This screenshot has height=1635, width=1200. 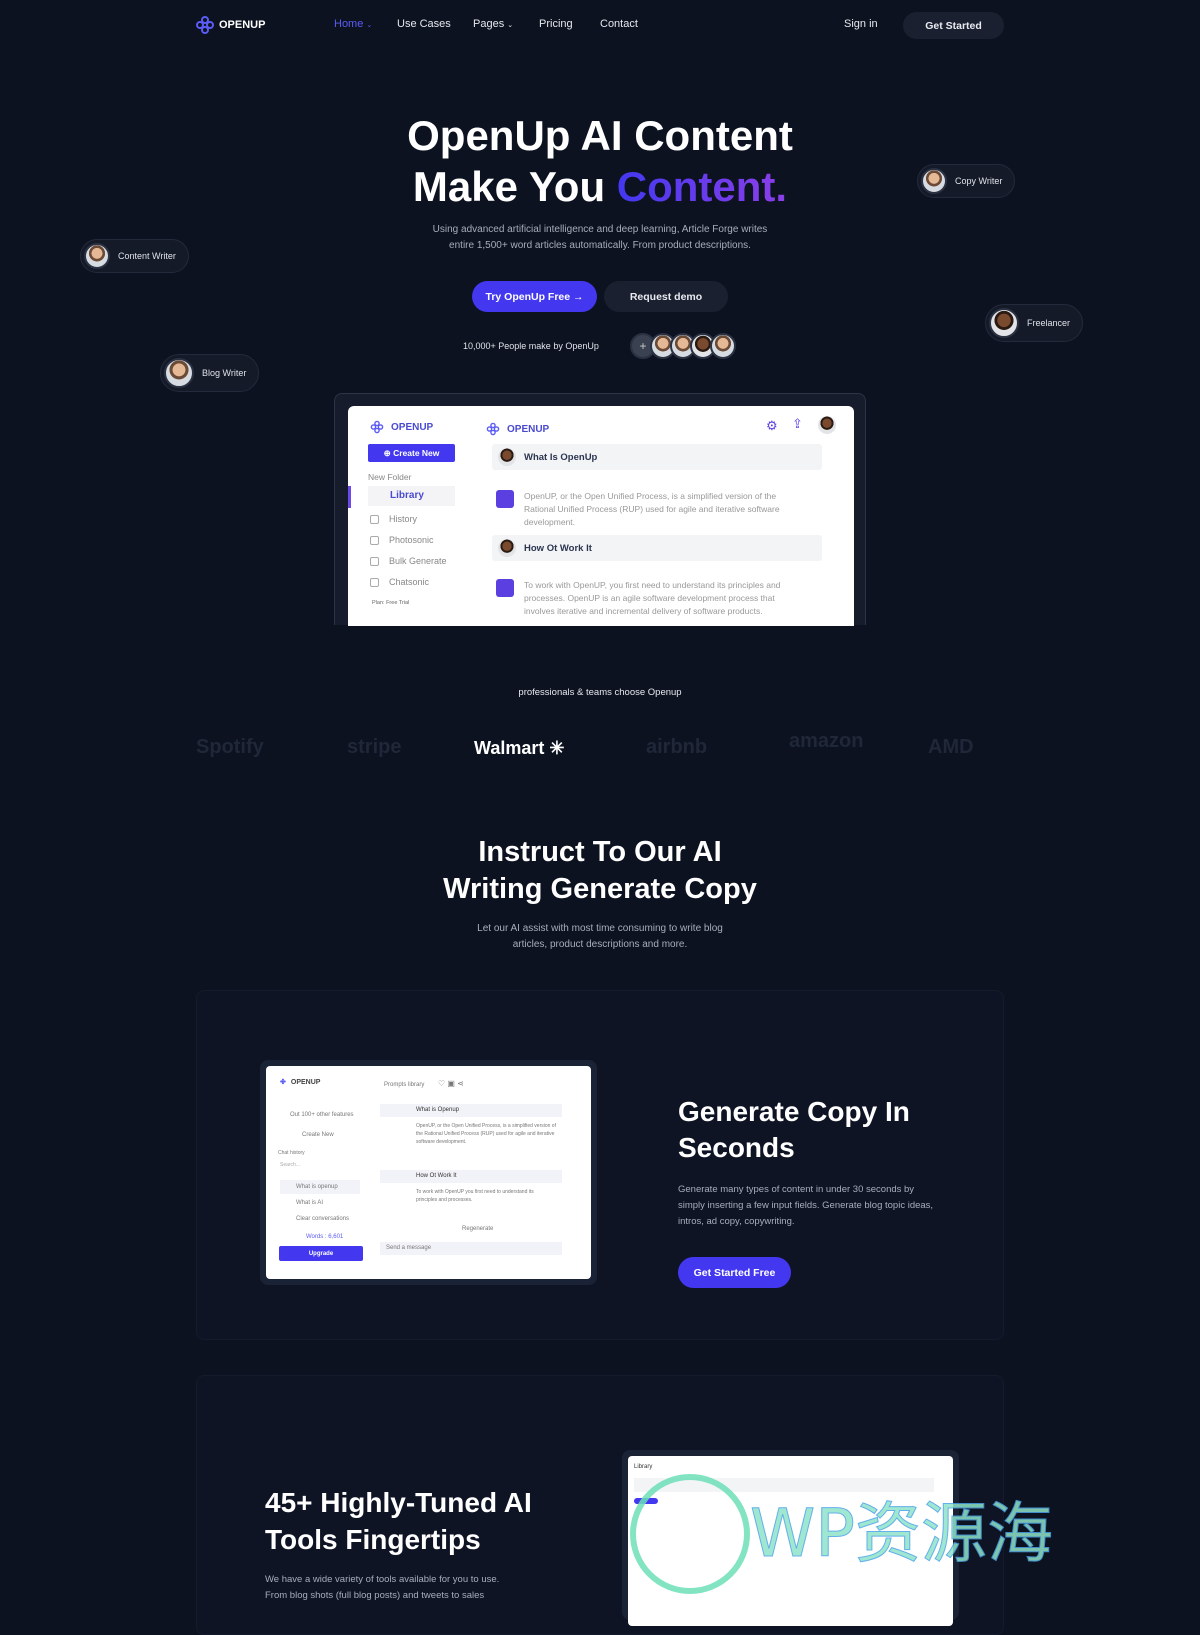 I want to click on logos-caption: professionals & teams choose Openup, so click(x=600, y=692).